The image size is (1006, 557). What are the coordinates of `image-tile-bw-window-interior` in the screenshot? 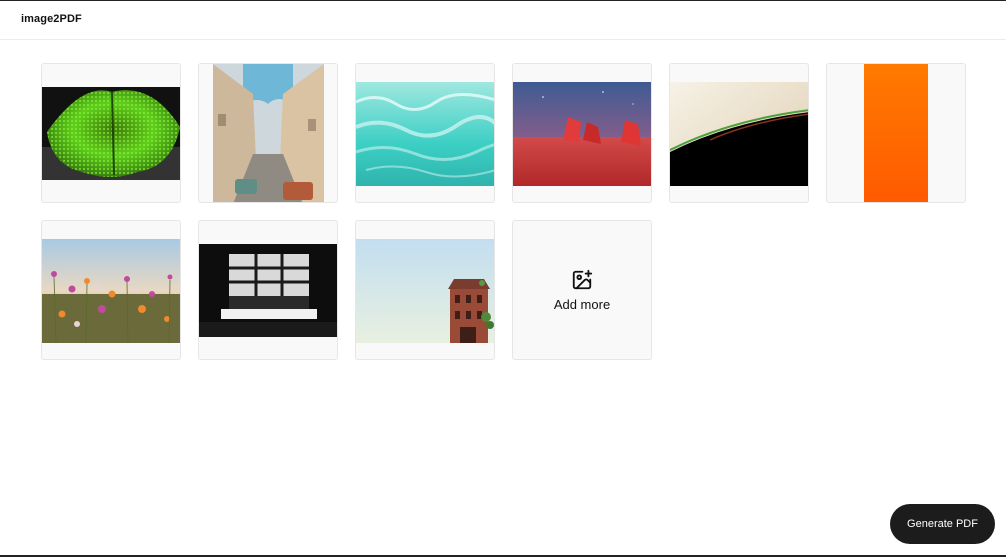 It's located at (268, 290).